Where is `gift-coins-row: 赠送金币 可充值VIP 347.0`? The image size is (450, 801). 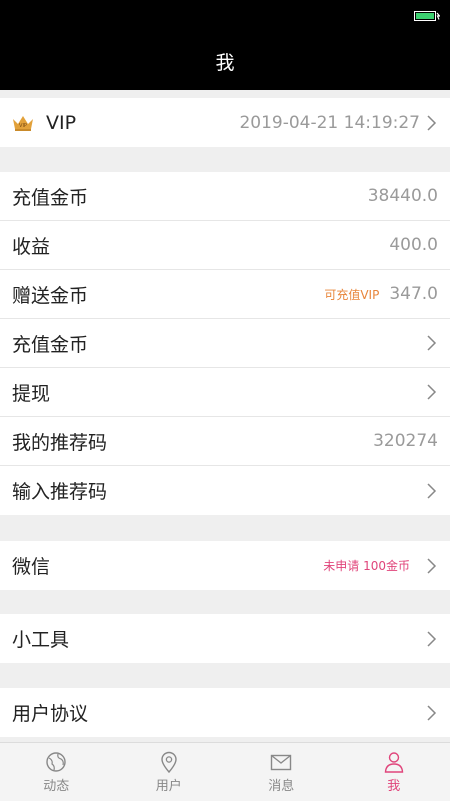
gift-coins-row: 赠送金币 可充值VIP 347.0 is located at coordinates (225, 294).